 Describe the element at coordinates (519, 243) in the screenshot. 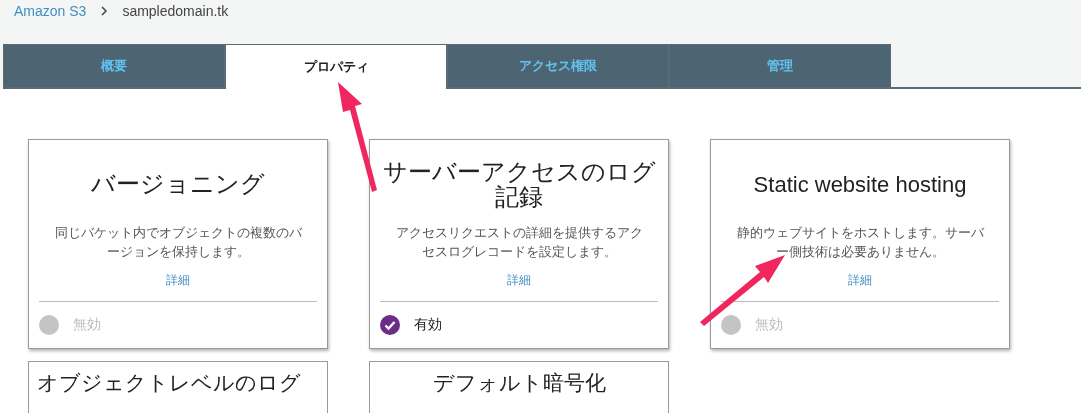

I see `card-description: アクセスリクエストの詳細を提供するアクセスログレコードを設定します。` at that location.